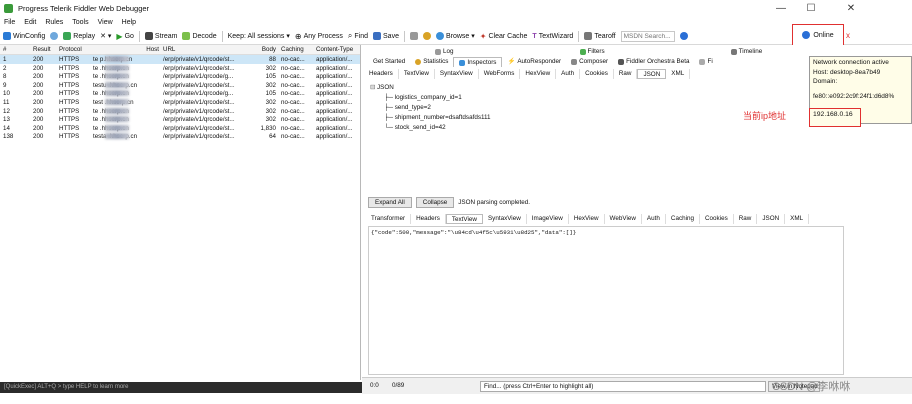  What do you see at coordinates (851, 8) in the screenshot?
I see `close-window-button: ✕` at bounding box center [851, 8].